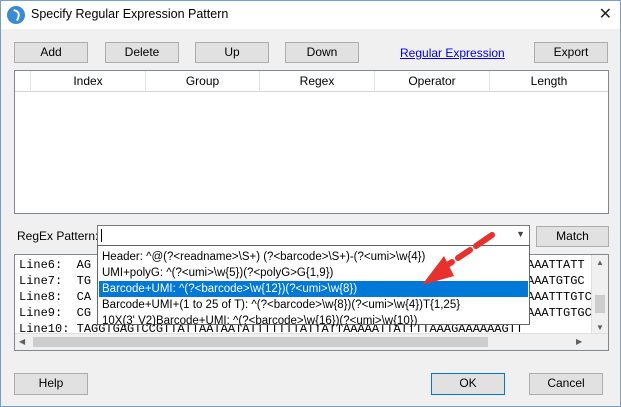 This screenshot has height=407, width=621. What do you see at coordinates (101, 235) in the screenshot?
I see `text-caret` at bounding box center [101, 235].